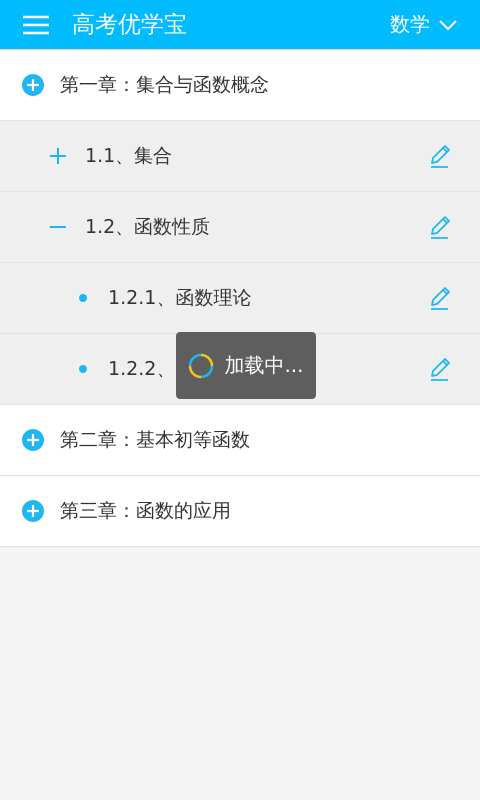  Describe the element at coordinates (180, 298) in the screenshot. I see `subsection-title: 1.2.1、函数理论` at that location.